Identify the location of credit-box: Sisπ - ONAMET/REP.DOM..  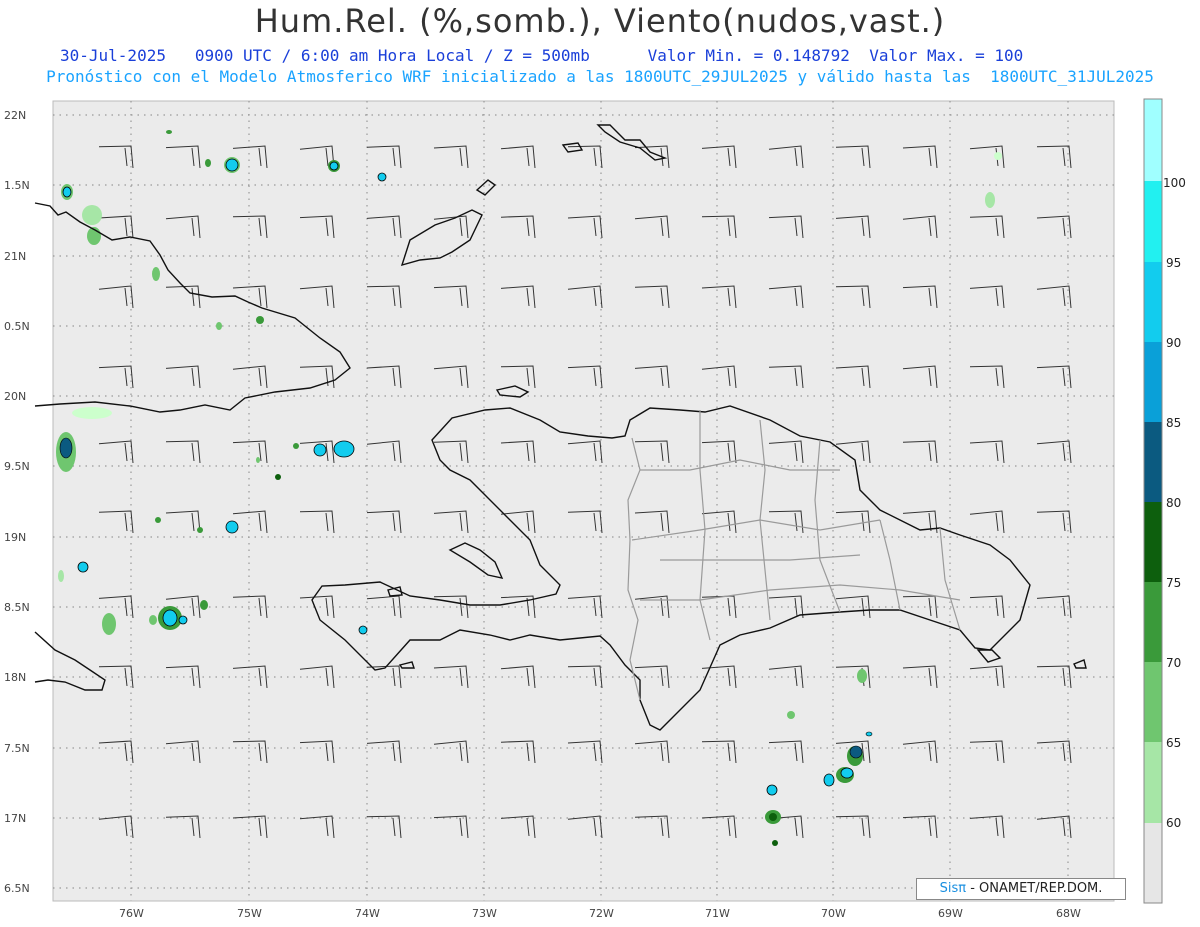
(1021, 889).